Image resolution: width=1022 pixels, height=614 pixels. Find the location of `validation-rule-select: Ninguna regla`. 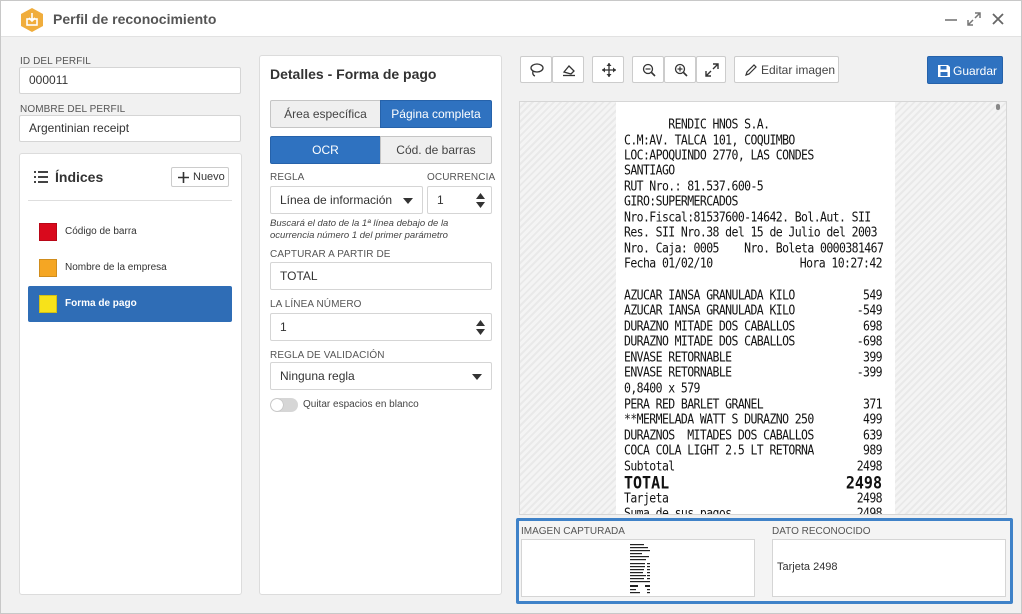

validation-rule-select: Ninguna regla is located at coordinates (381, 376).